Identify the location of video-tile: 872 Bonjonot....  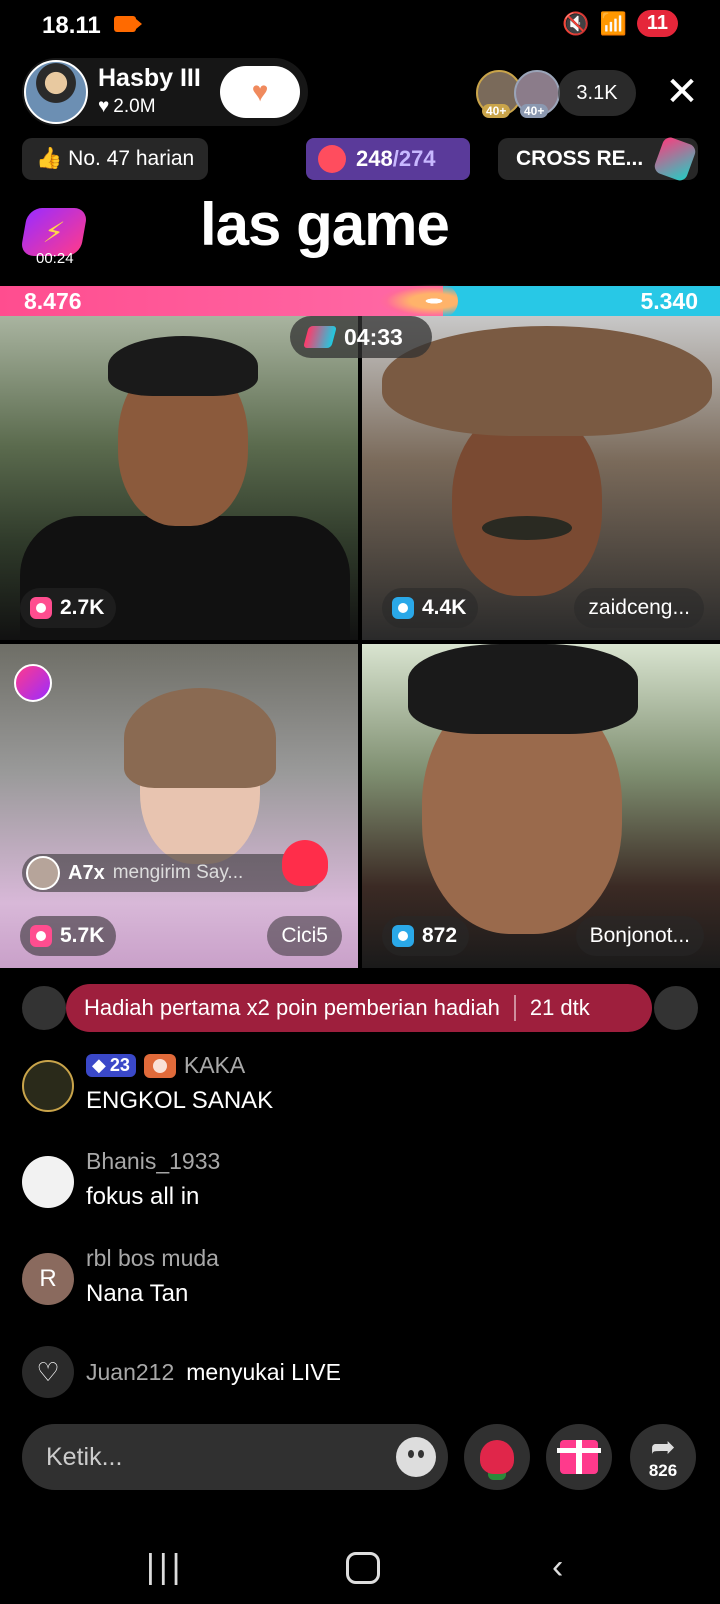
(541, 806).